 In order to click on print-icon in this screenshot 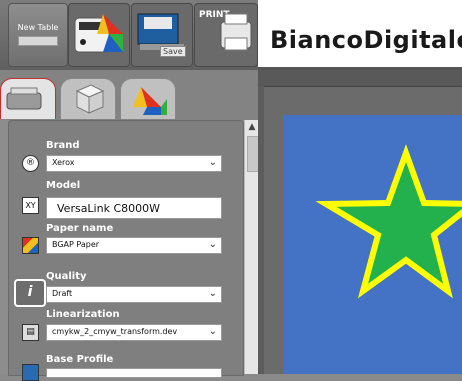, I will do `click(236, 32)`.